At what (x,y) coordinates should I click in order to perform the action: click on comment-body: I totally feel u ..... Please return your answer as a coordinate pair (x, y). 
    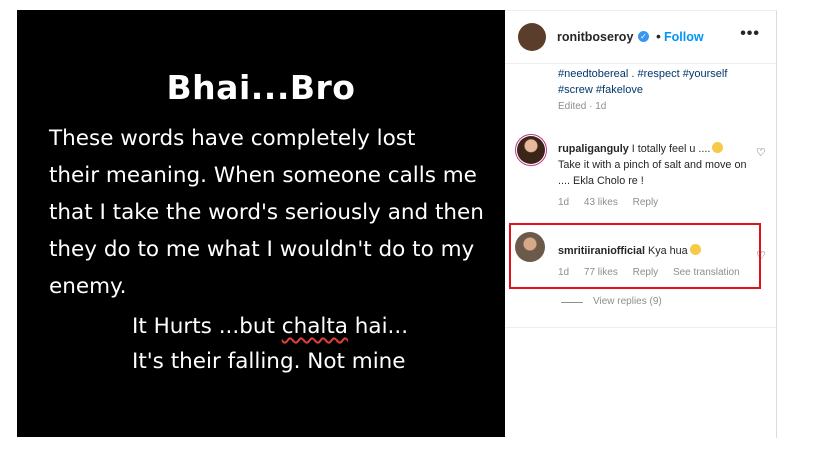
    Looking at the image, I should click on (671, 149).